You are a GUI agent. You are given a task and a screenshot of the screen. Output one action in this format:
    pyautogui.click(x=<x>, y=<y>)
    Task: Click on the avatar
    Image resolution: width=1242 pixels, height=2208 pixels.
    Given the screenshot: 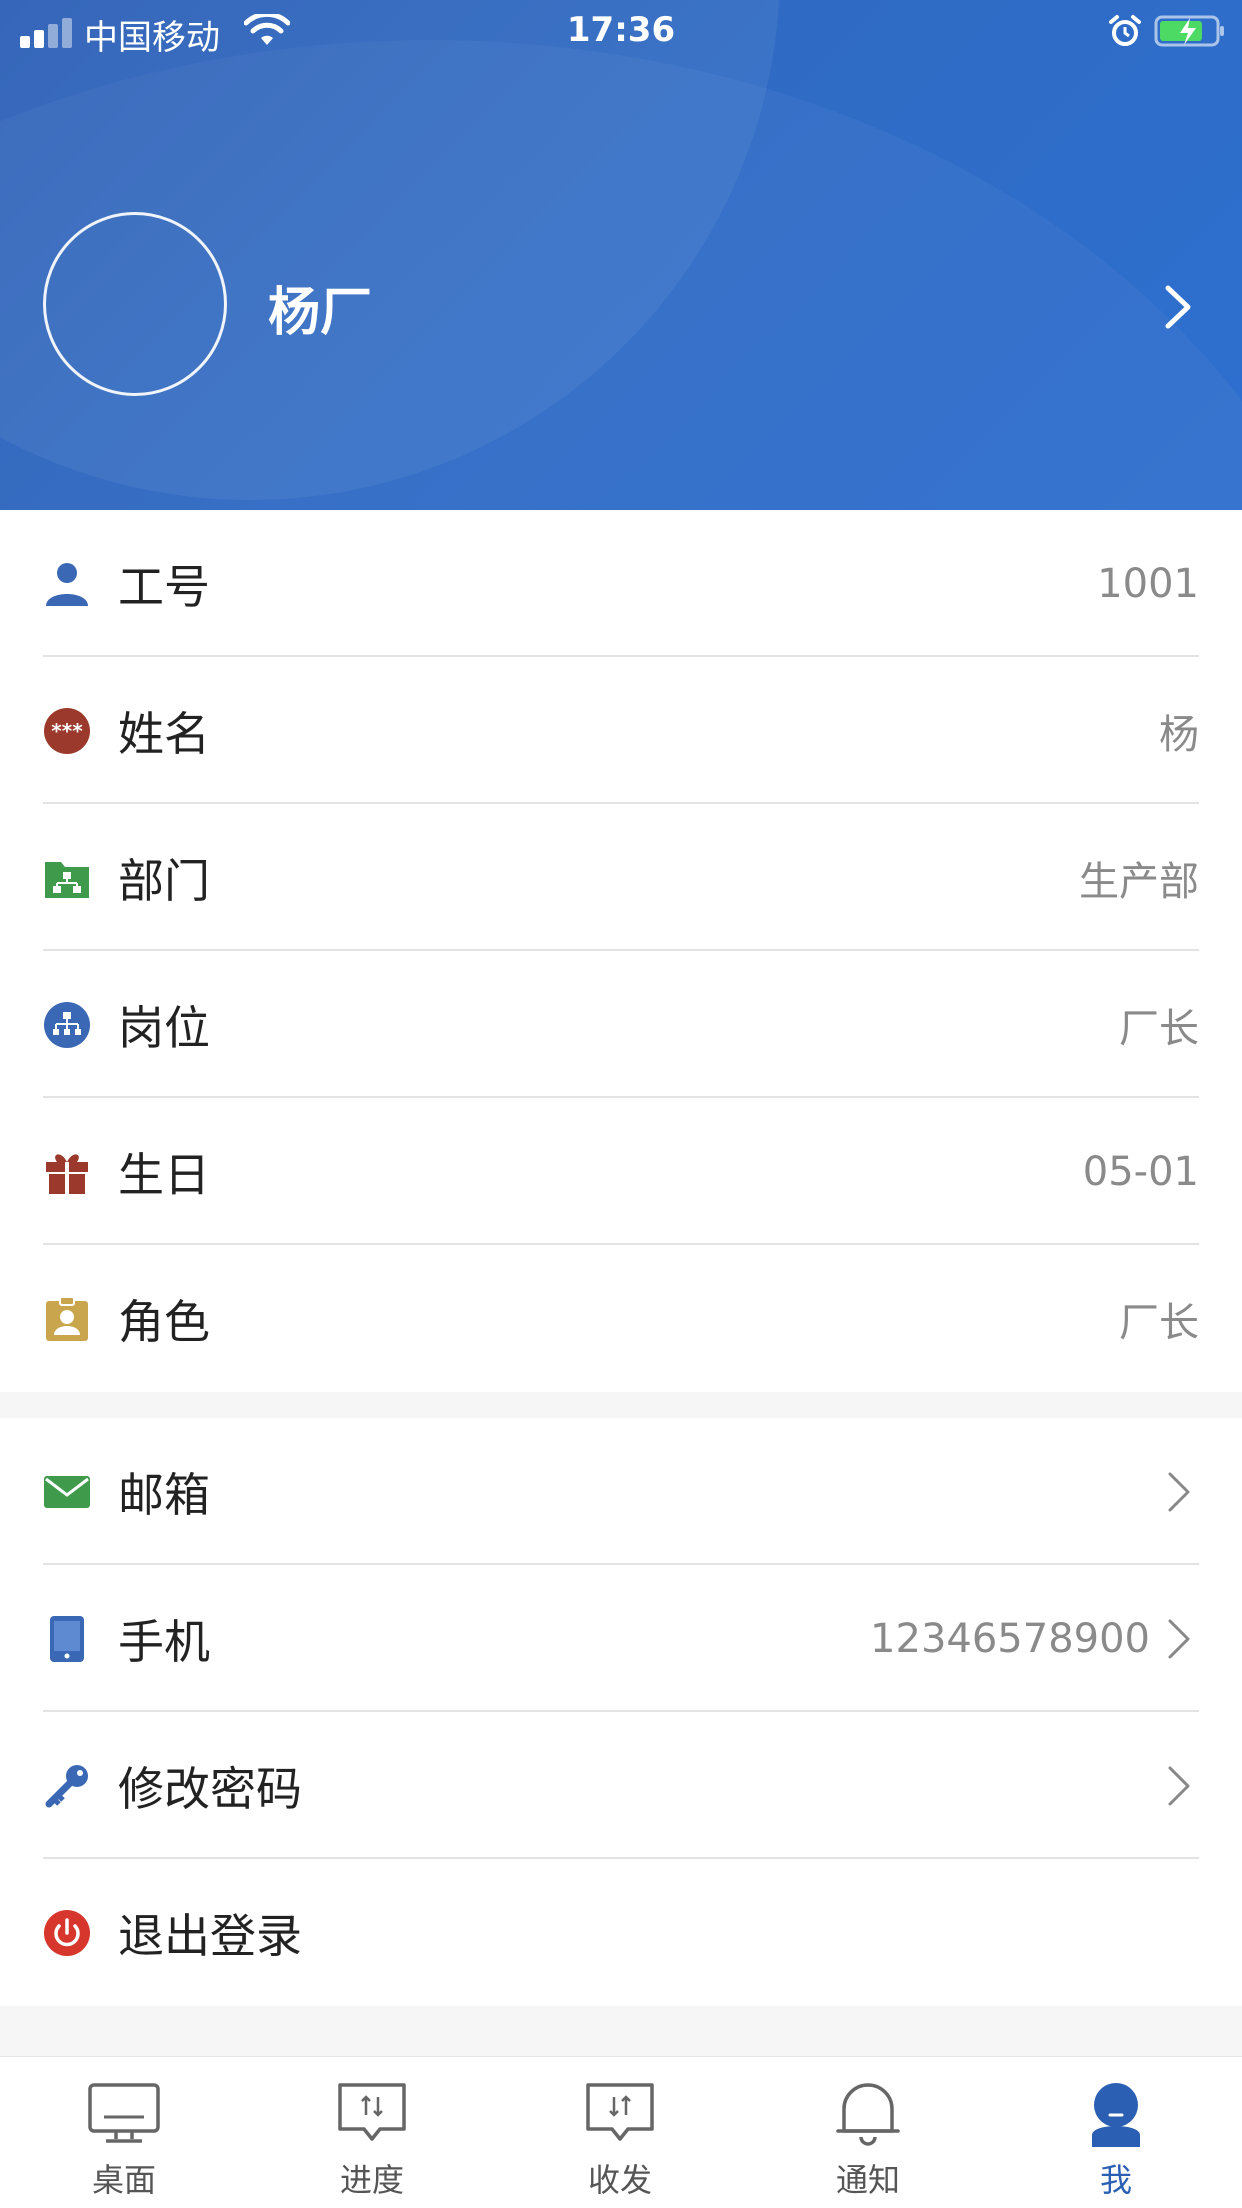 What is the action you would take?
    pyautogui.click(x=135, y=304)
    